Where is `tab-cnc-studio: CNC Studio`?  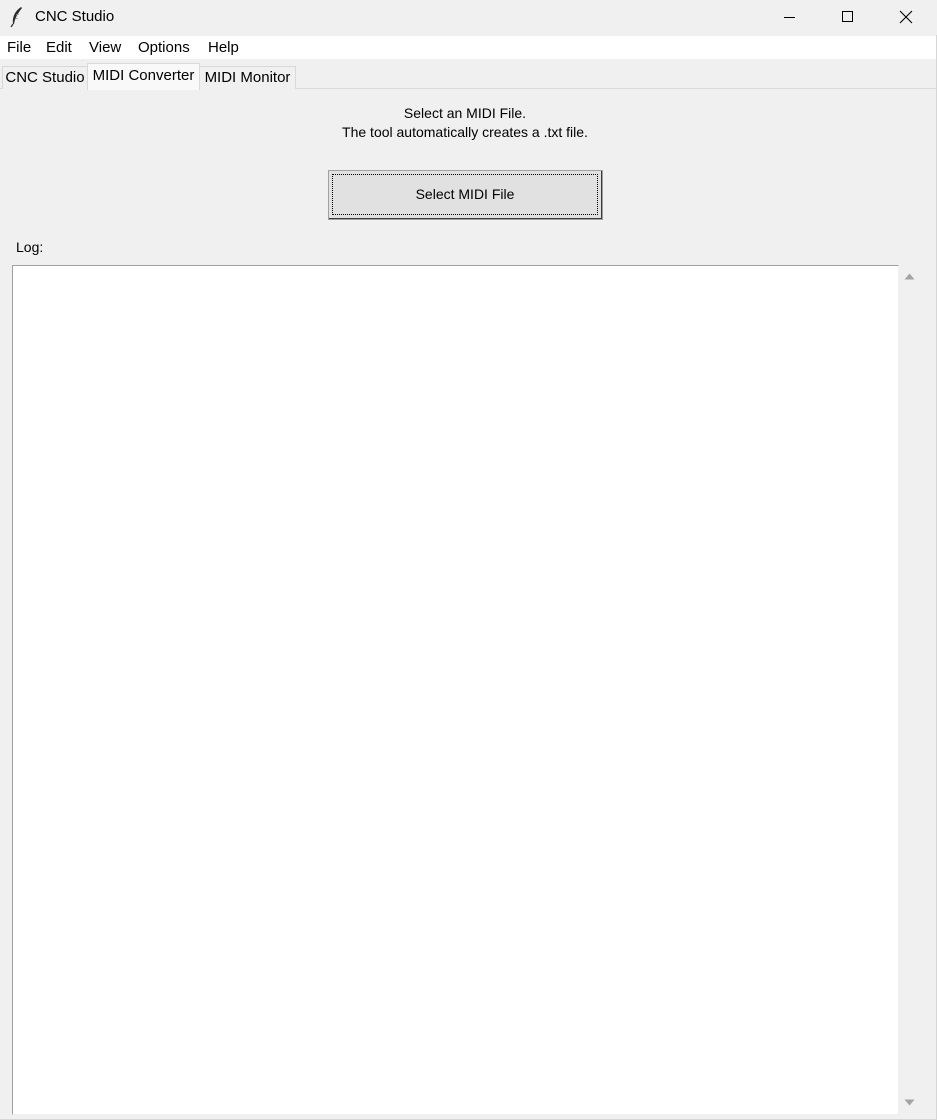
tab-cnc-studio: CNC Studio is located at coordinates (45, 77).